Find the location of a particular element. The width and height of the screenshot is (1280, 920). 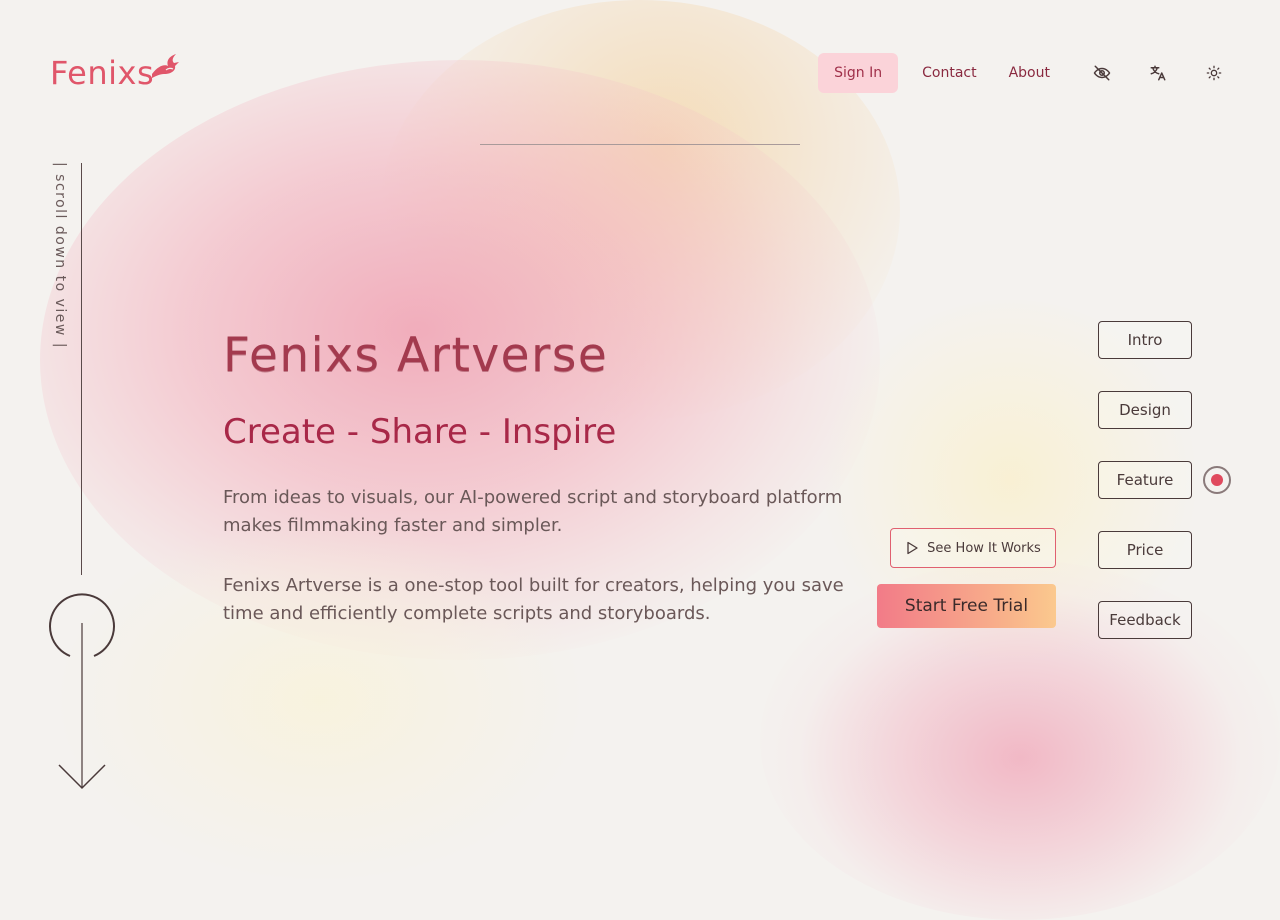

translate-icon is located at coordinates (1158, 73).